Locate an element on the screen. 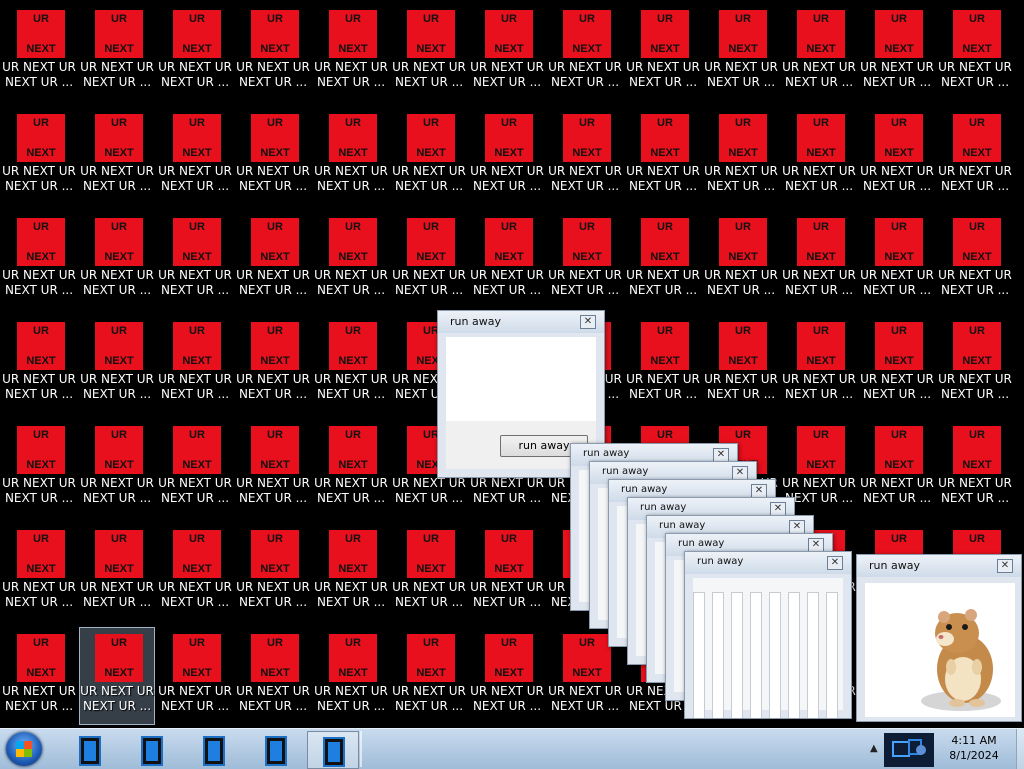 This screenshot has height=769, width=1024. hamster-window: run away ✕ is located at coordinates (939, 638).